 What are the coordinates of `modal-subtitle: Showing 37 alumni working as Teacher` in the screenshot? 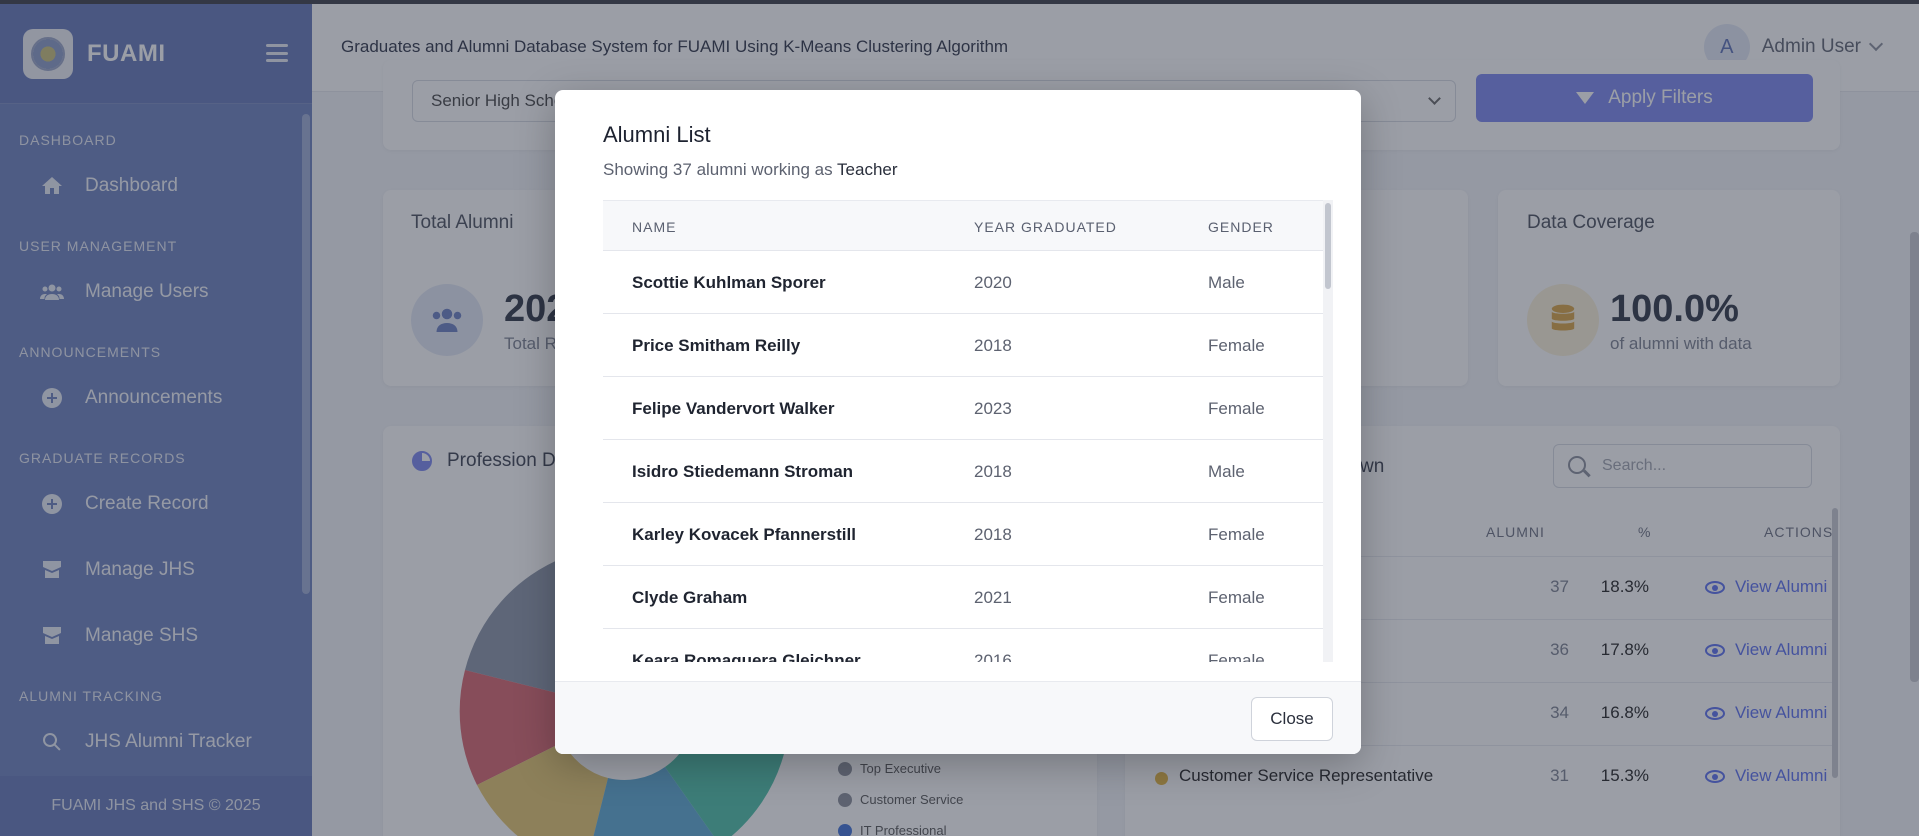 It's located at (750, 170).